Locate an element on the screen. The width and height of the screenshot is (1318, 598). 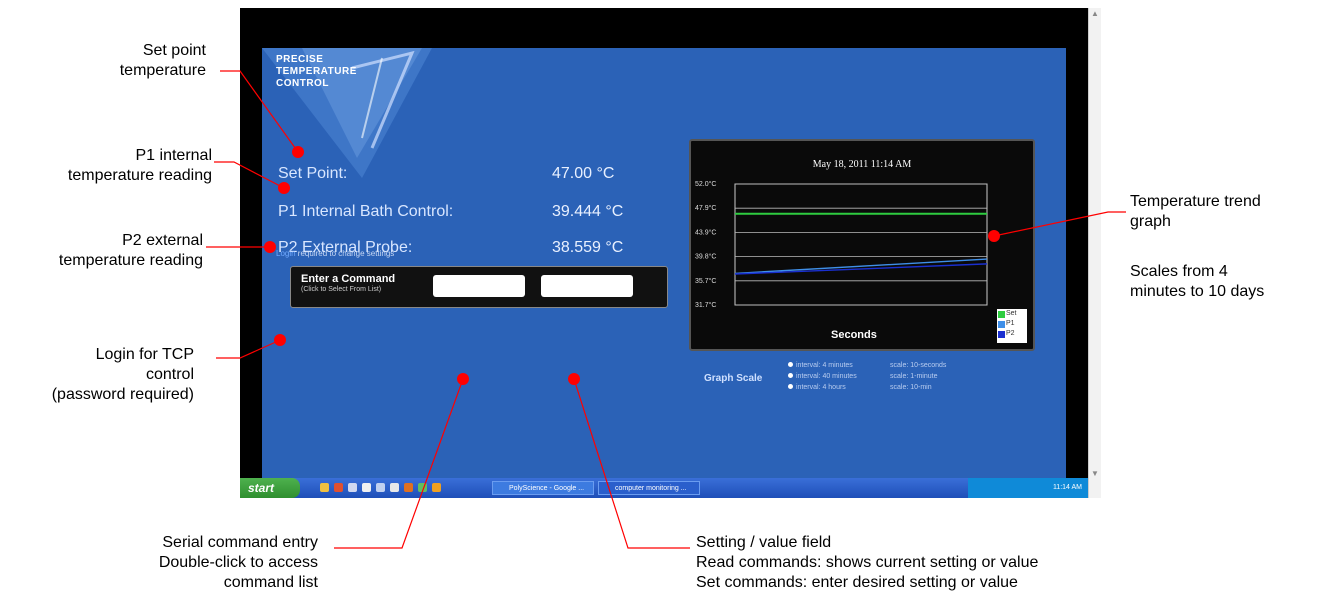
leader-serial is located at coordinates (399, 463).